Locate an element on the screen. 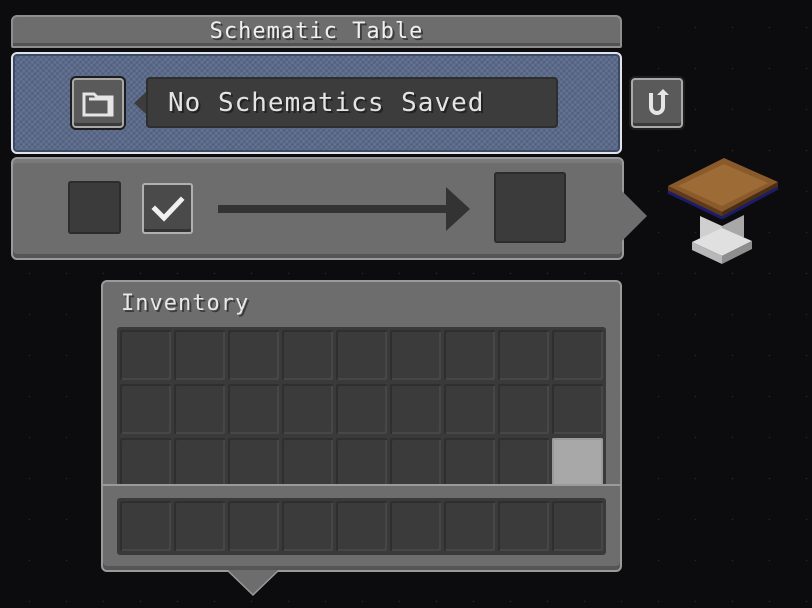  schematic-table-block-icon is located at coordinates (724, 212).